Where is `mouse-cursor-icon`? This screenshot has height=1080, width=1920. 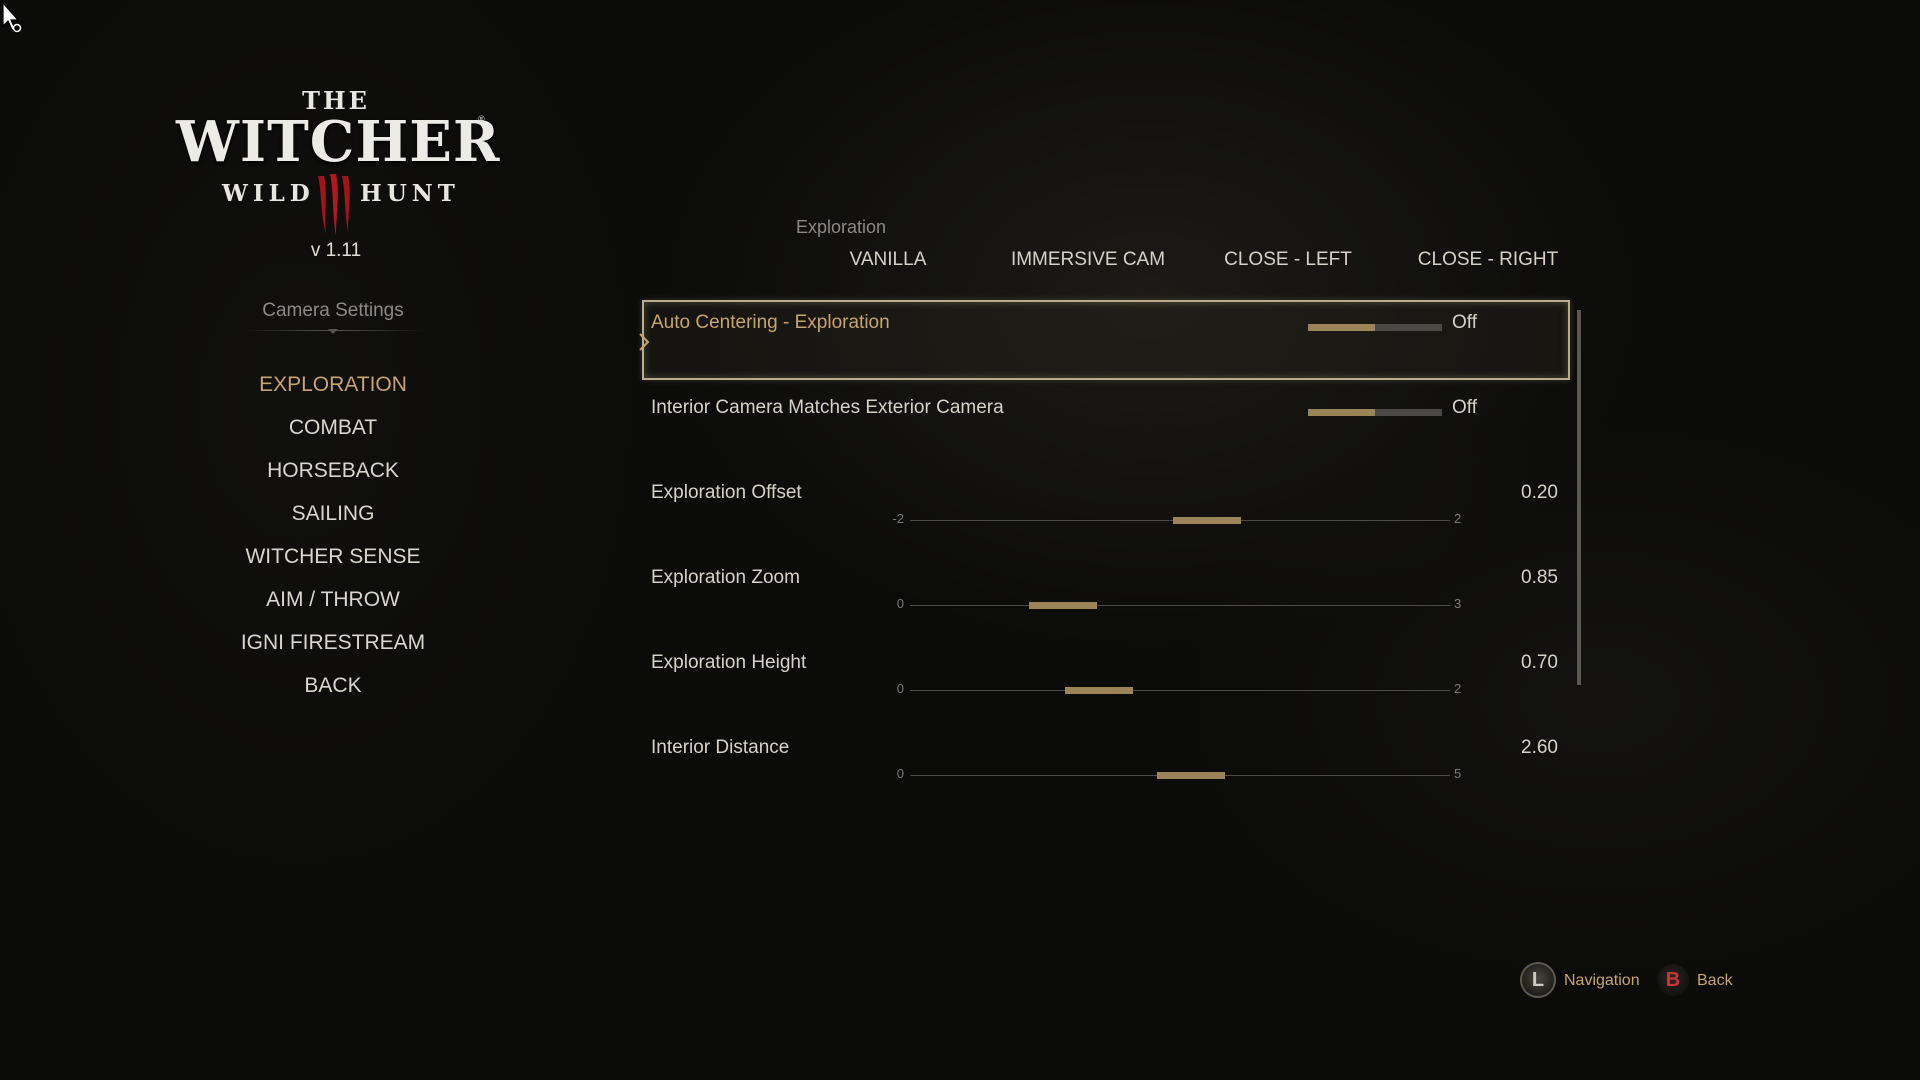 mouse-cursor-icon is located at coordinates (12, 17).